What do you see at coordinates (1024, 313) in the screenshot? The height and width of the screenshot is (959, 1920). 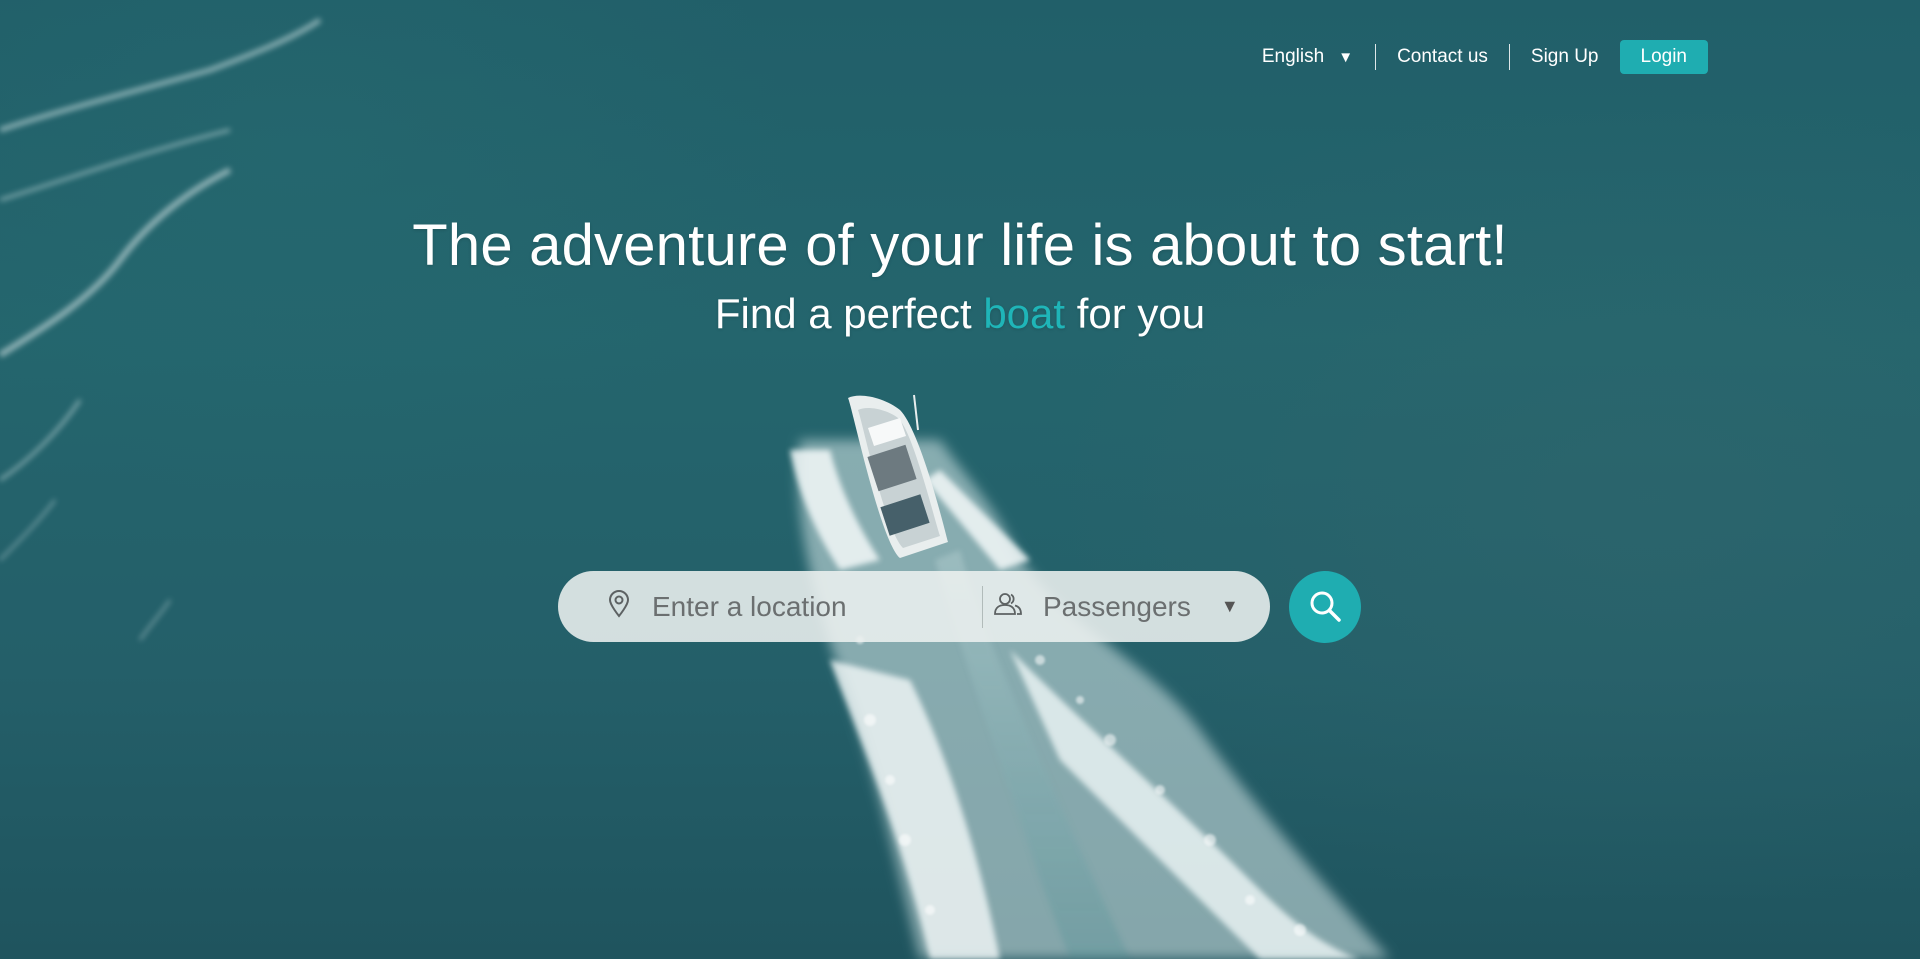 I see `subline-accent-word: boat` at bounding box center [1024, 313].